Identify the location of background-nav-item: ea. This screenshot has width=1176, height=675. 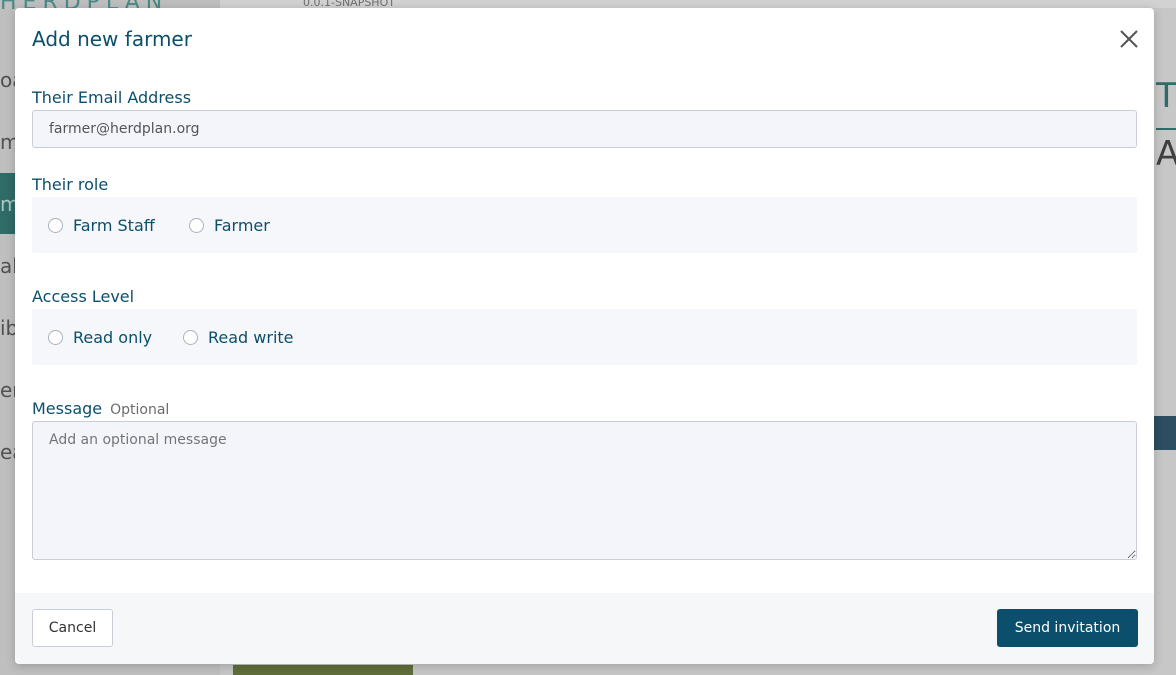
(7, 452).